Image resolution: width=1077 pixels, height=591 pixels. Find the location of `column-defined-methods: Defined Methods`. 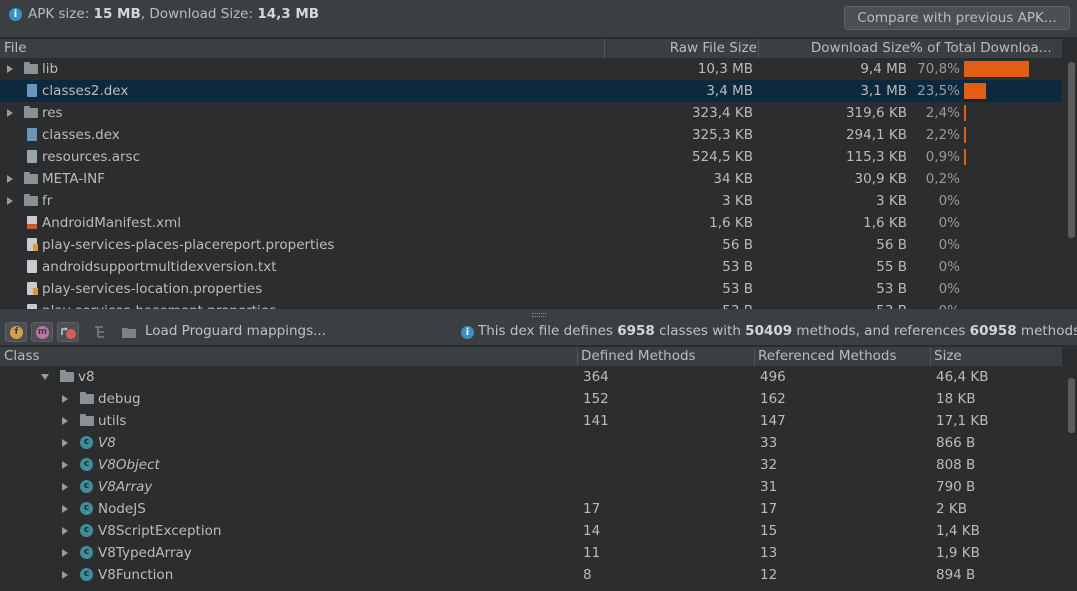

column-defined-methods: Defined Methods is located at coordinates (638, 356).